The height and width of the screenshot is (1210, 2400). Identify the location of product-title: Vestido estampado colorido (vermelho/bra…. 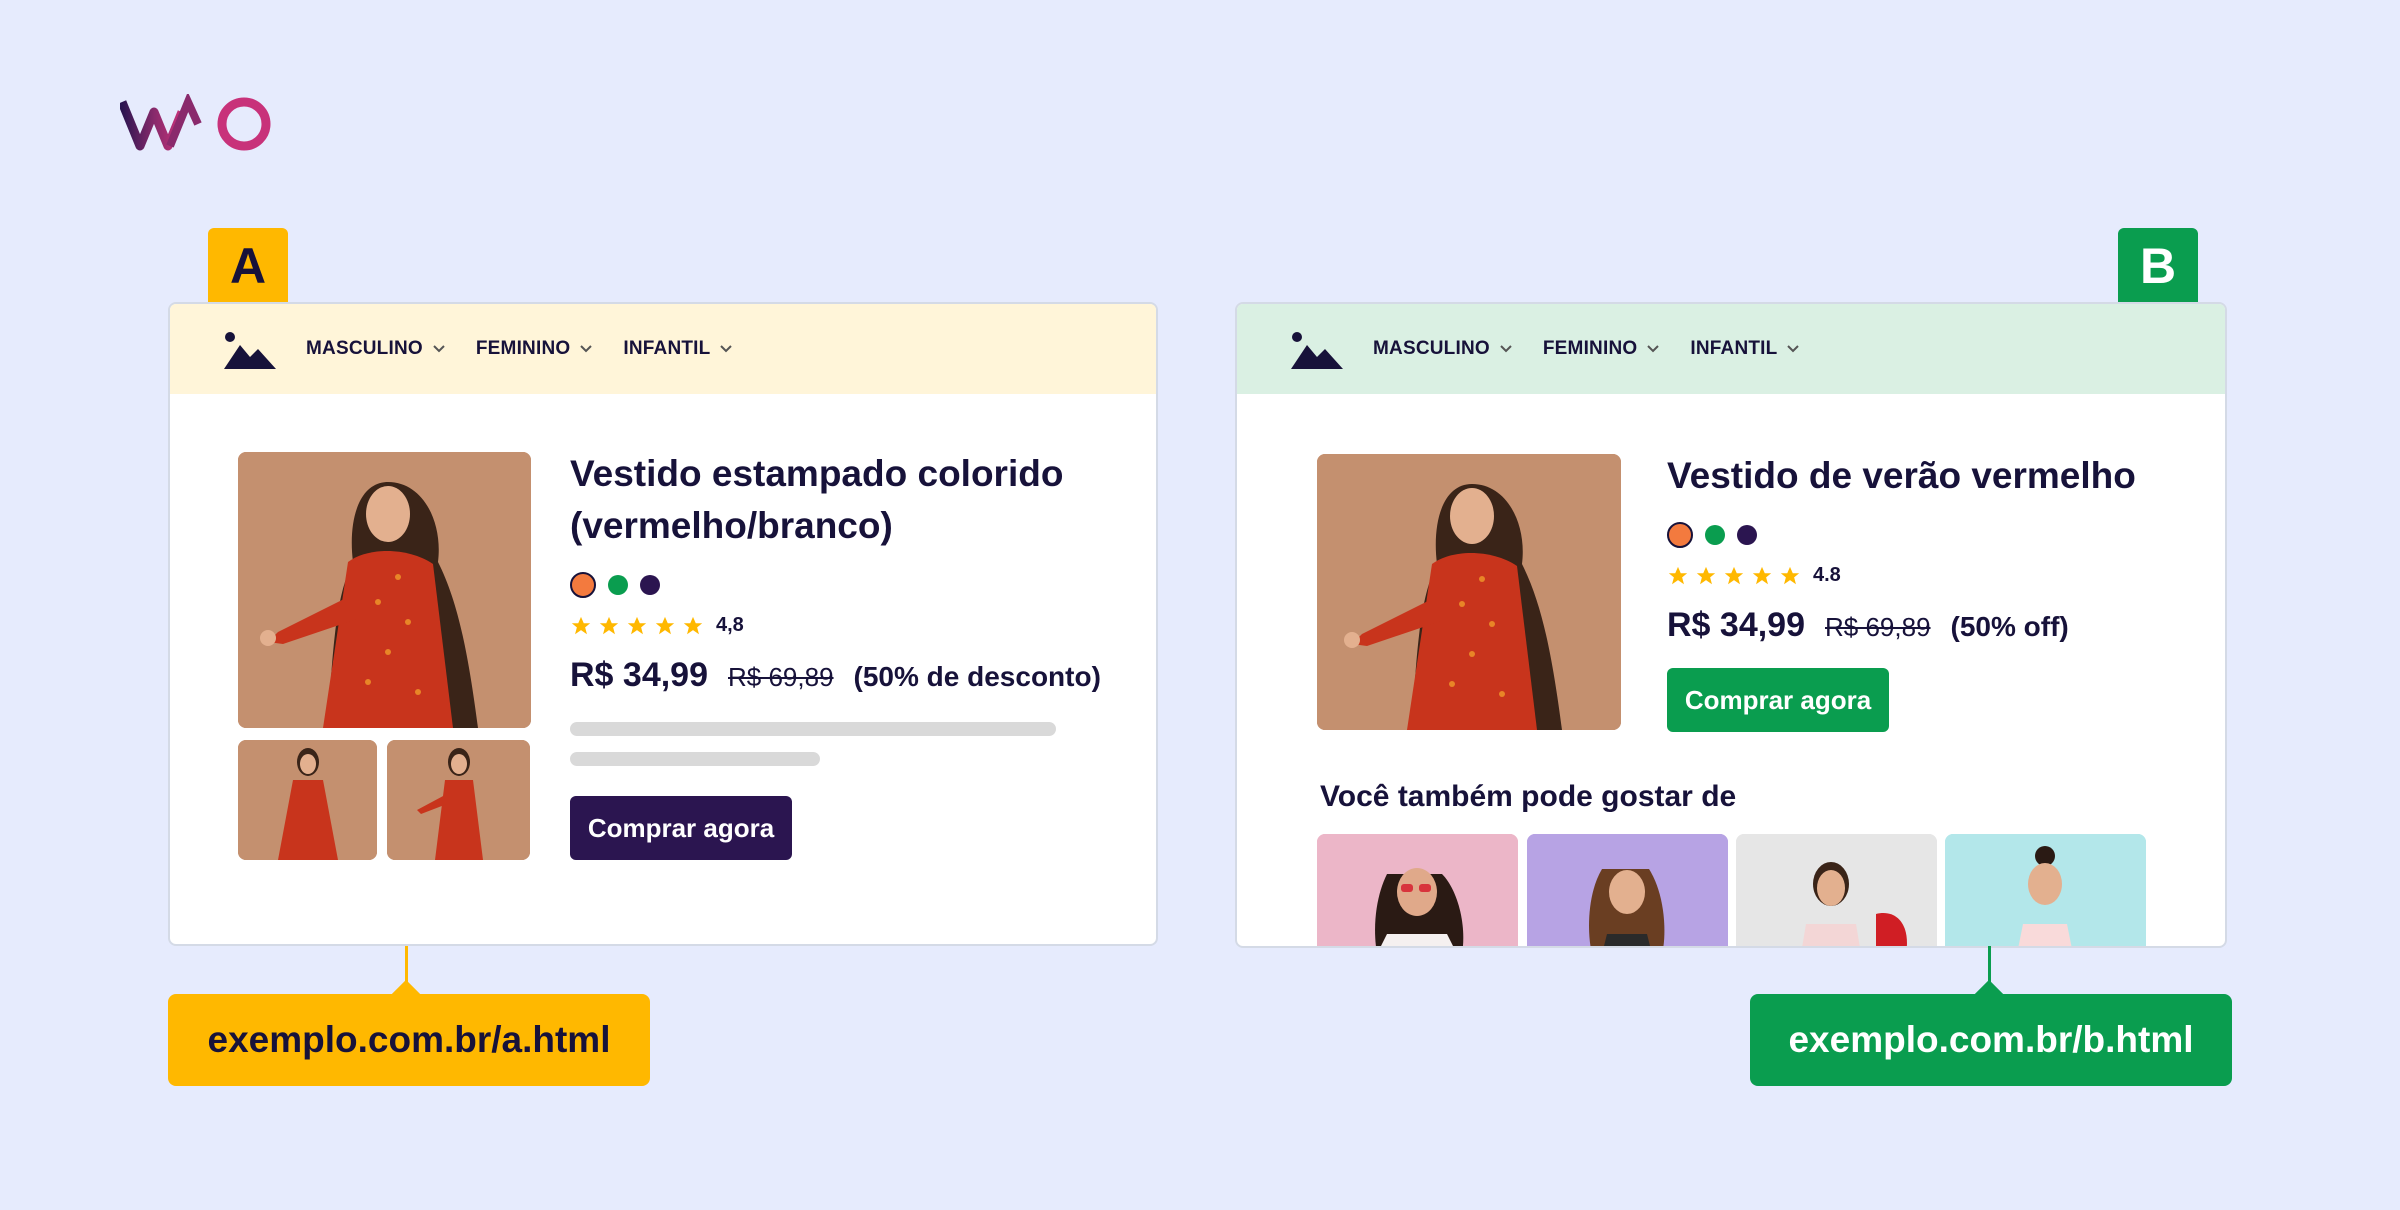
(817, 499).